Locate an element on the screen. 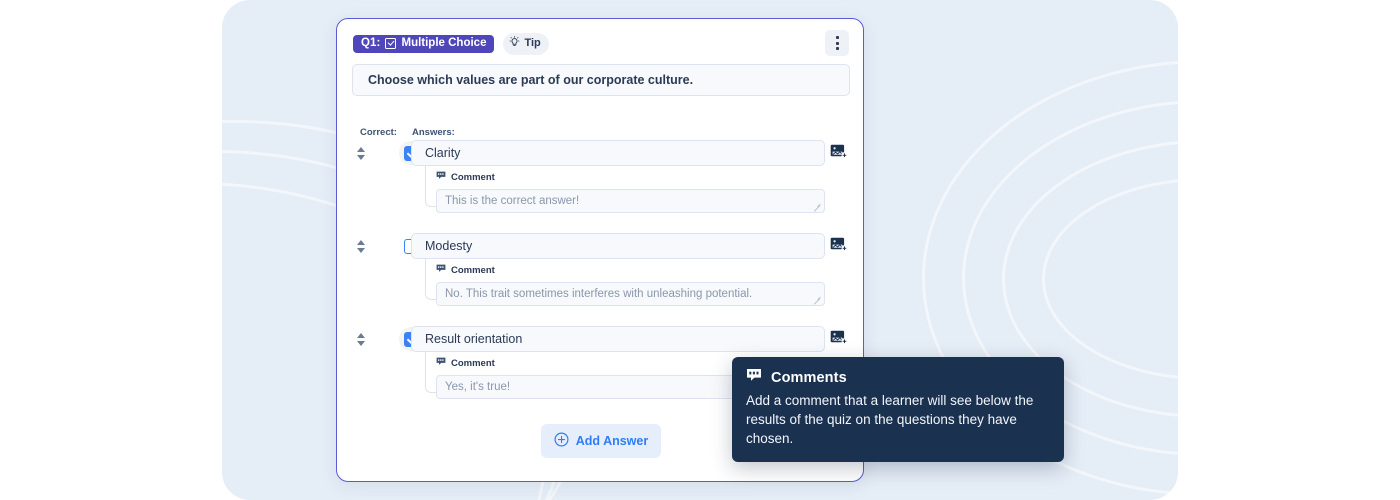 Image resolution: width=1400 pixels, height=500 pixels. add-answer-button: Add Answer is located at coordinates (601, 441).